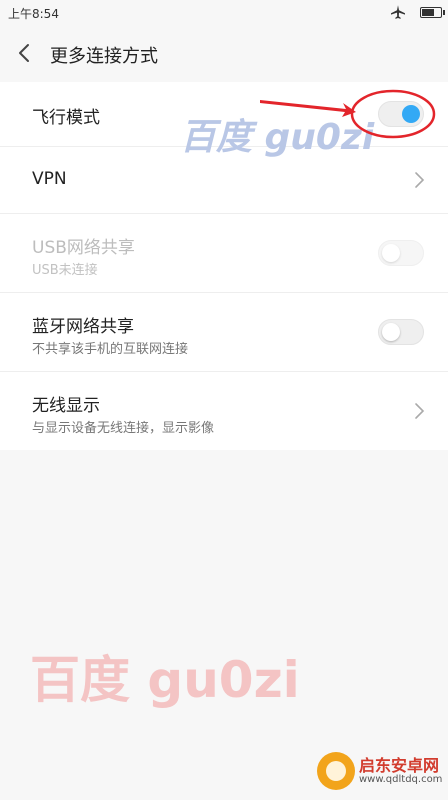  I want to click on back-arrow-icon, so click(25, 53).